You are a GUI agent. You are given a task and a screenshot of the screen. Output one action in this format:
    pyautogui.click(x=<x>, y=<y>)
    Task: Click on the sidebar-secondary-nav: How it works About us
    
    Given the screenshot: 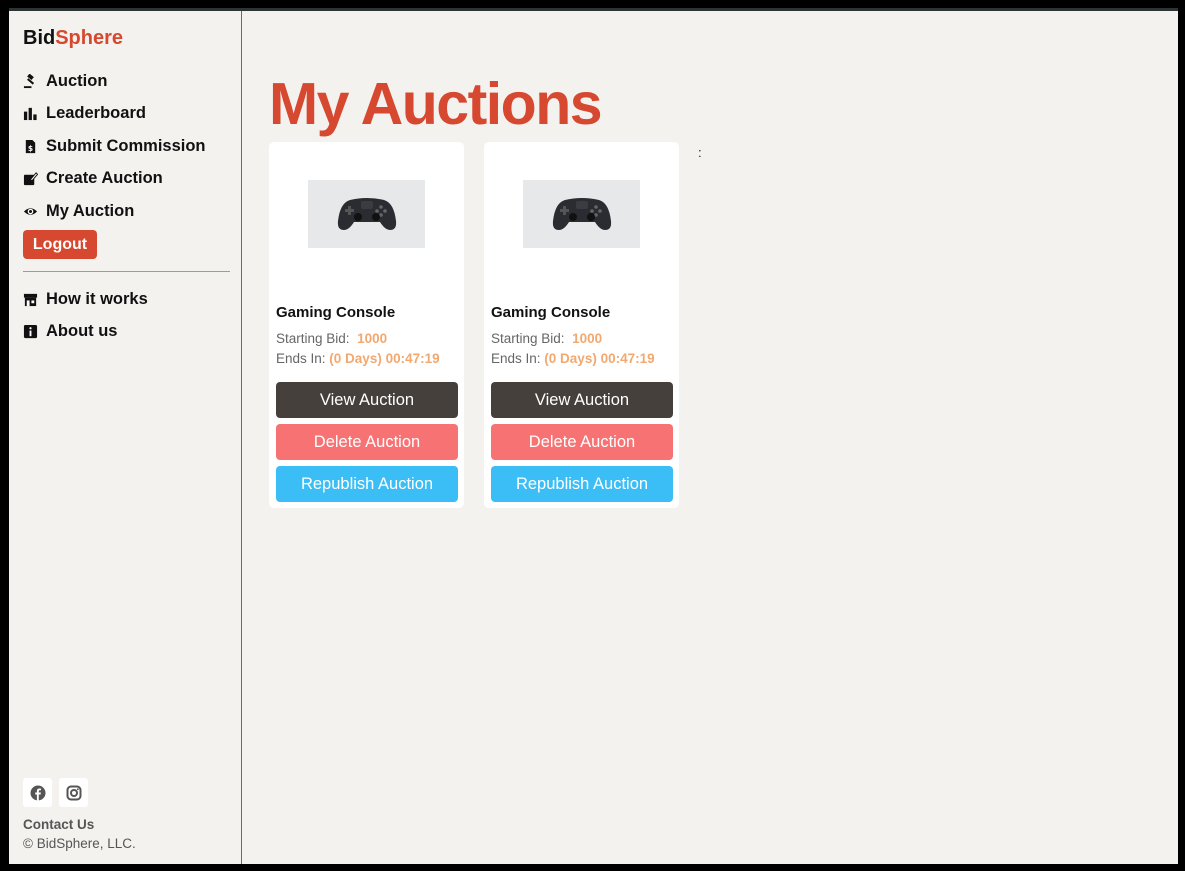 What is the action you would take?
    pyautogui.click(x=85, y=315)
    